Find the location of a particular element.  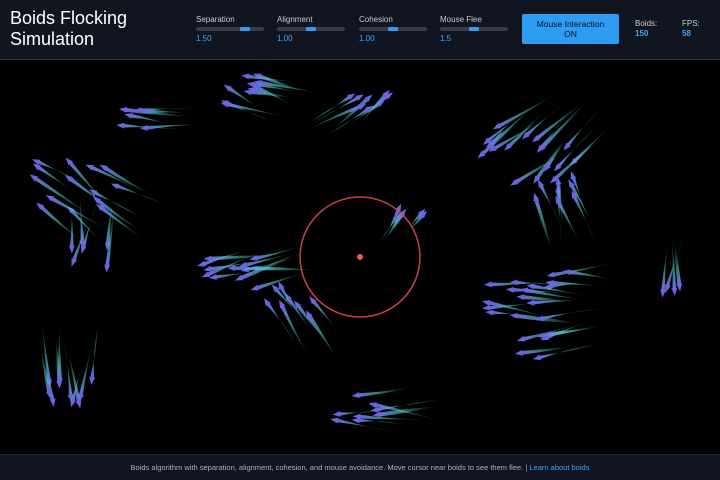

alignment-value: 1.00 is located at coordinates (285, 38).